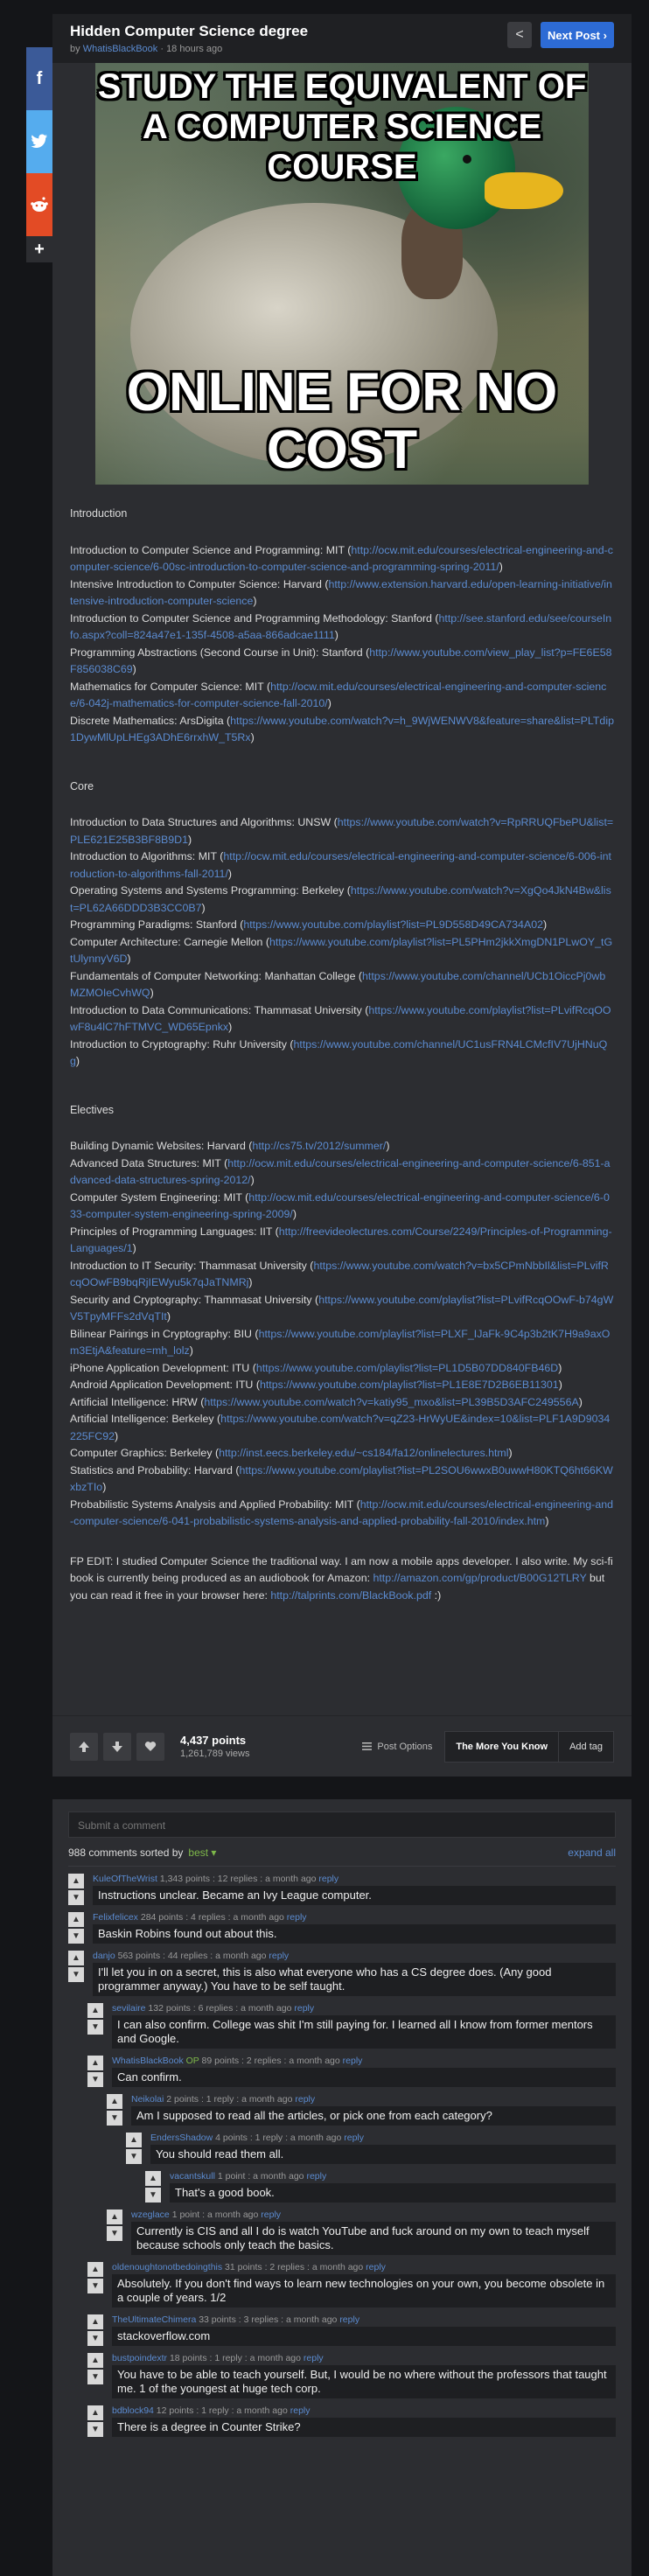  Describe the element at coordinates (181, 2138) in the screenshot. I see `comment-author-link: EndersShadow` at that location.